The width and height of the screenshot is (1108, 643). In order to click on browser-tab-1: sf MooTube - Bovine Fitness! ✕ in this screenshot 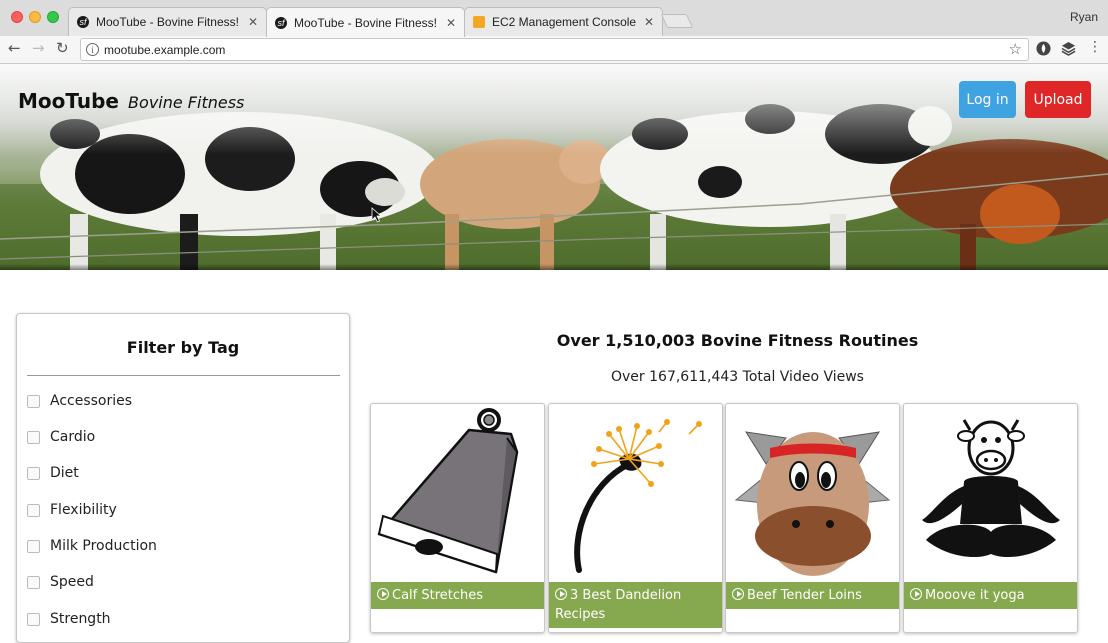, I will do `click(167, 21)`.